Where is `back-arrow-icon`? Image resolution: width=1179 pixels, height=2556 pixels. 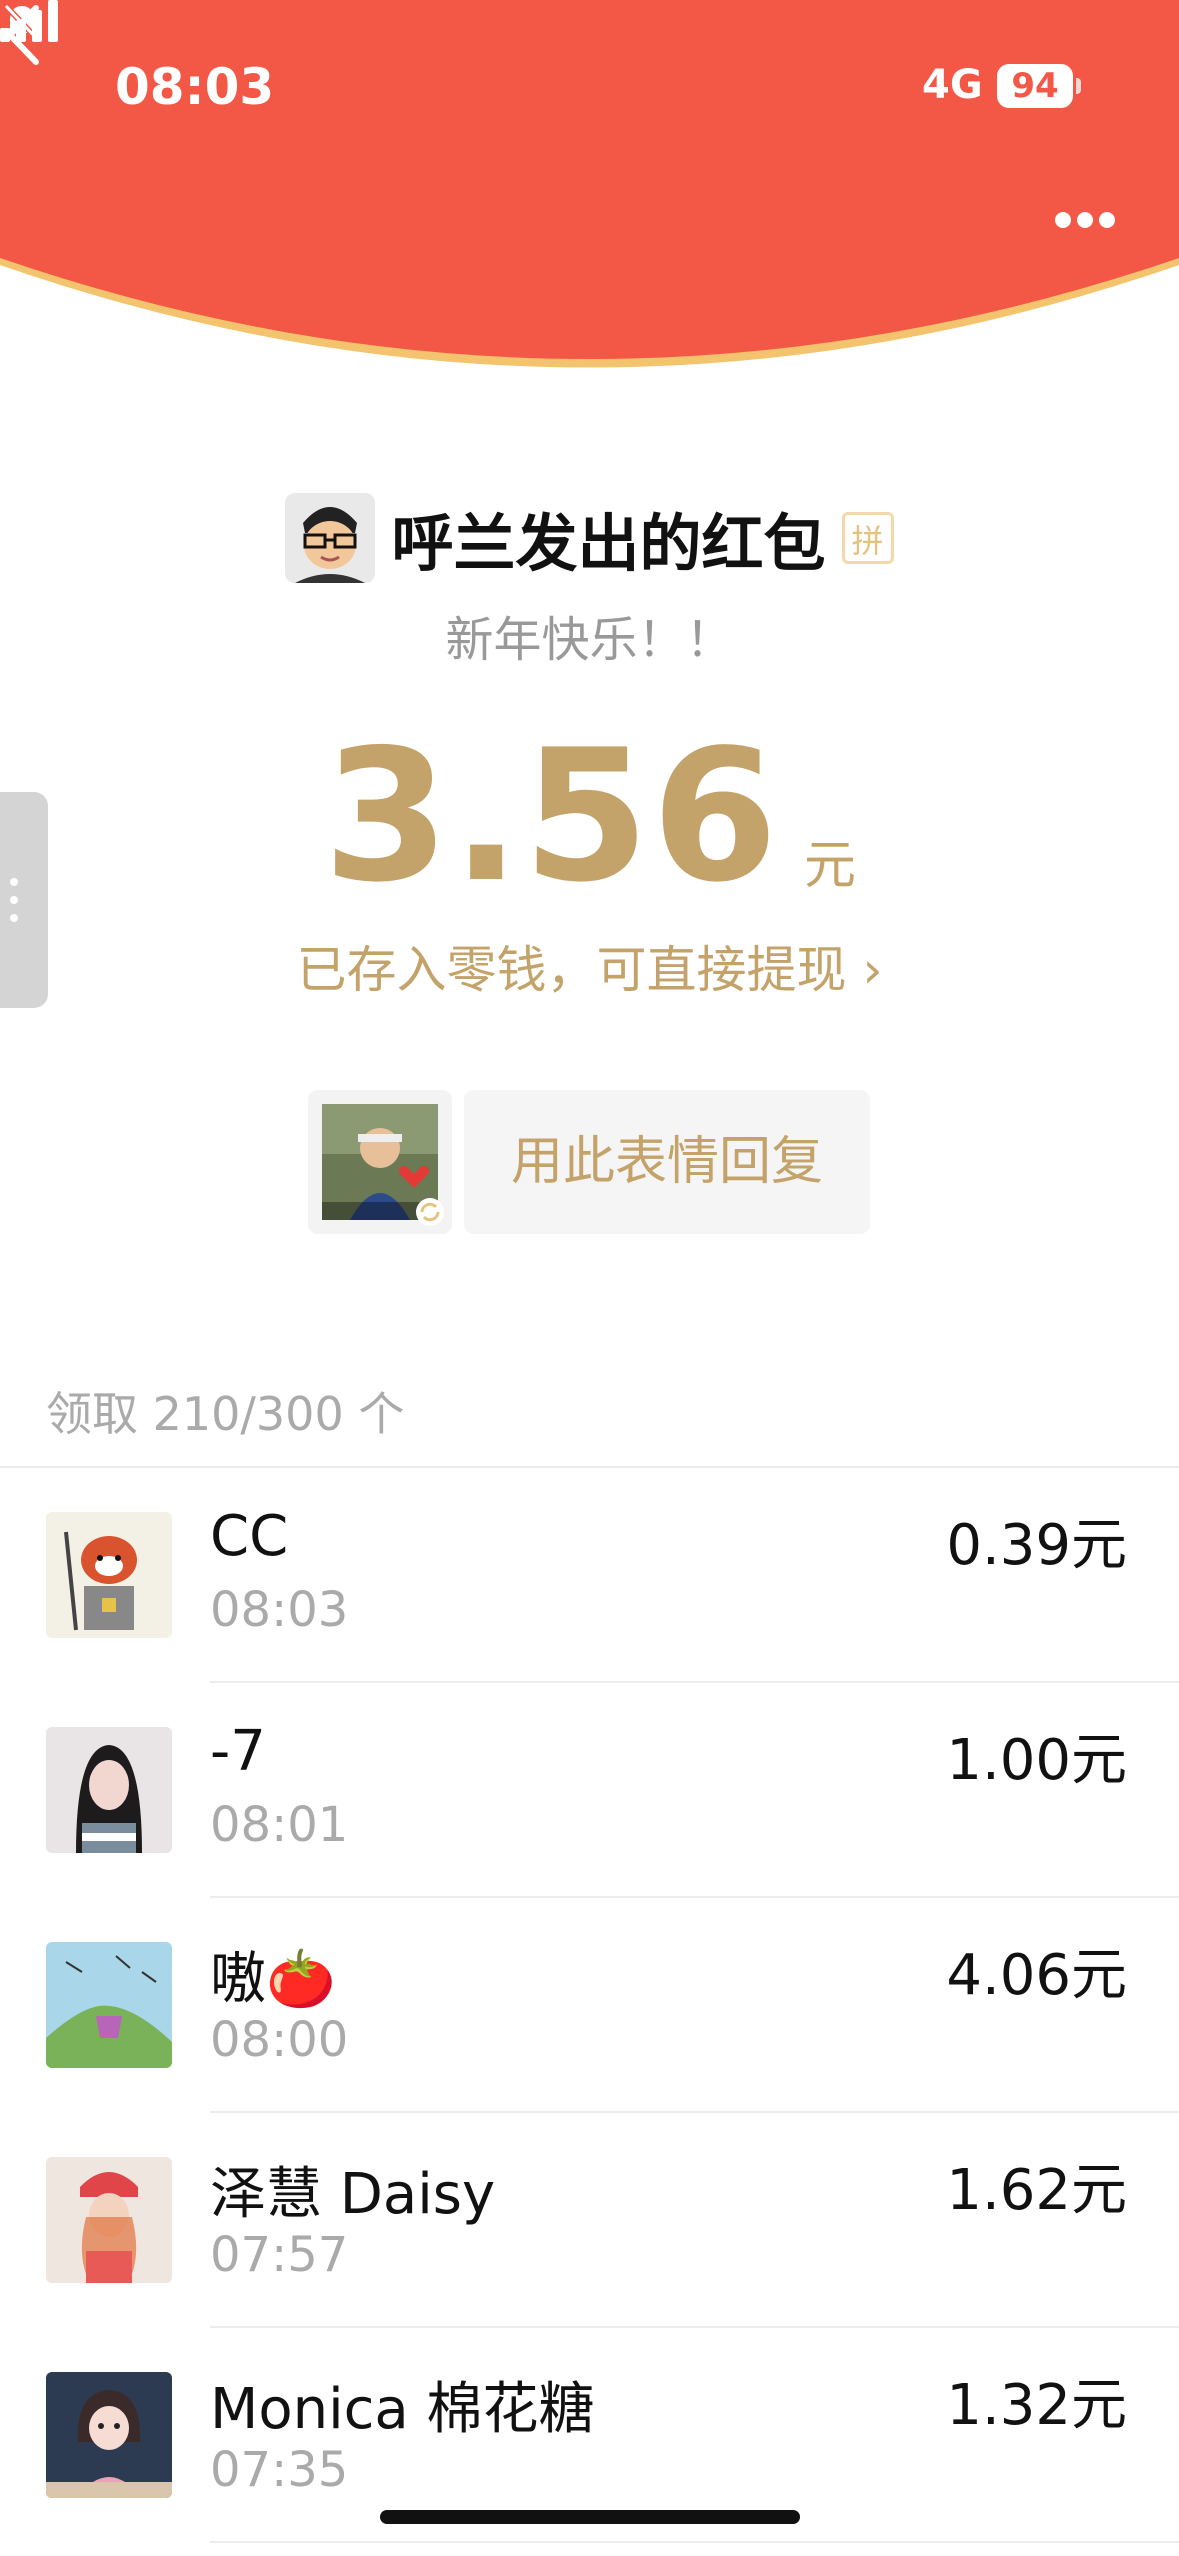 back-arrow-icon is located at coordinates (25, 35).